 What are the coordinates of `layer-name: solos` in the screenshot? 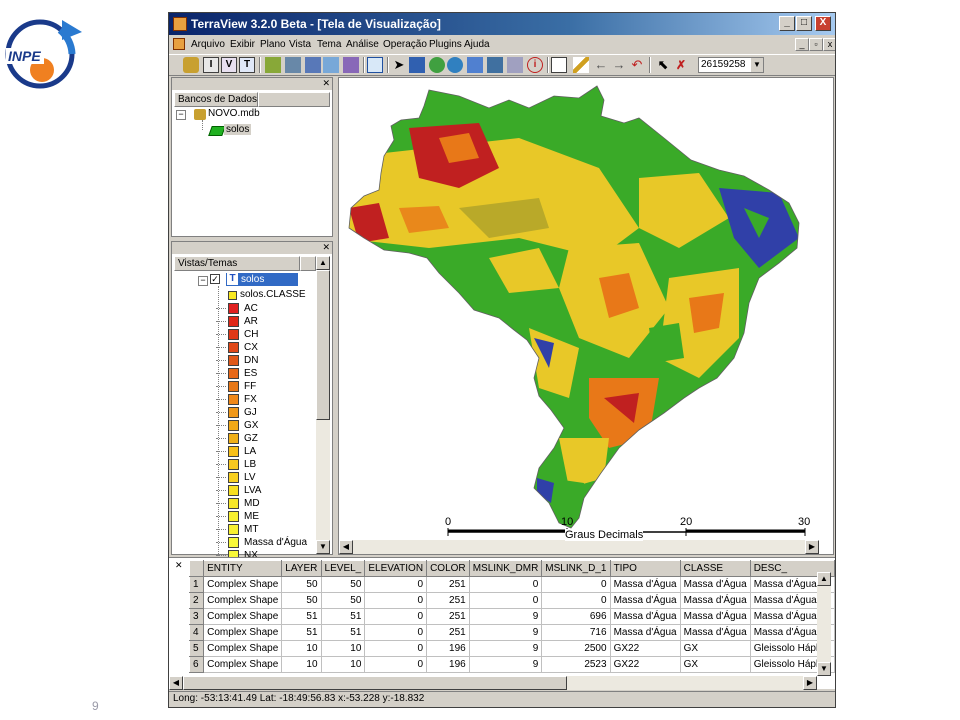 It's located at (238, 129).